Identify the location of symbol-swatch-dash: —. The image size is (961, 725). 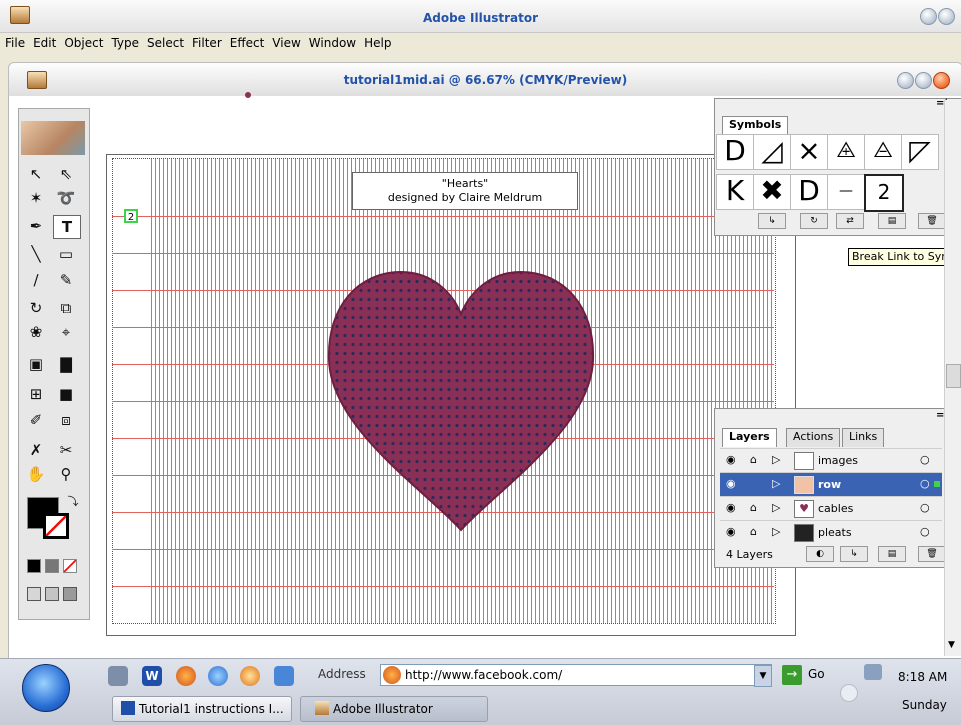
(846, 192).